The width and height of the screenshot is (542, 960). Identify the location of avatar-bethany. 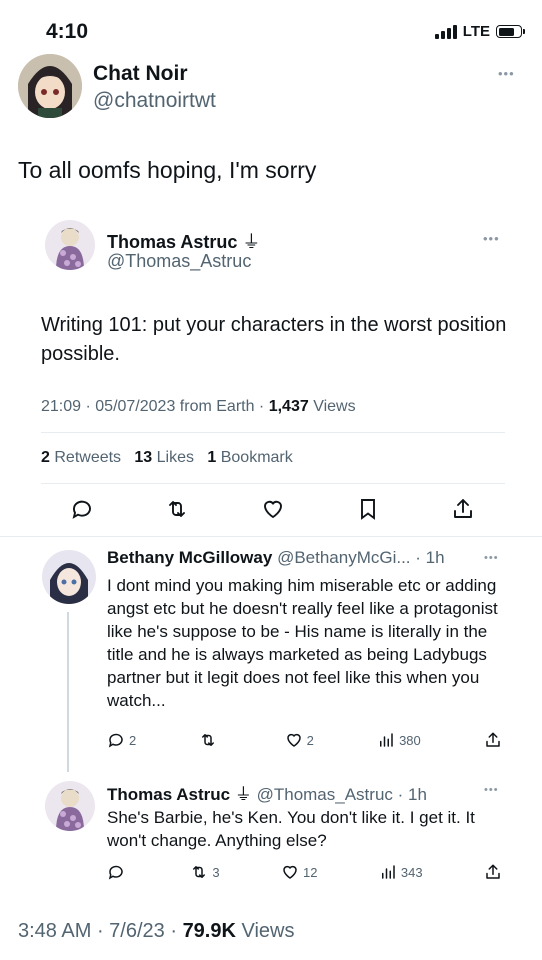
(69, 577).